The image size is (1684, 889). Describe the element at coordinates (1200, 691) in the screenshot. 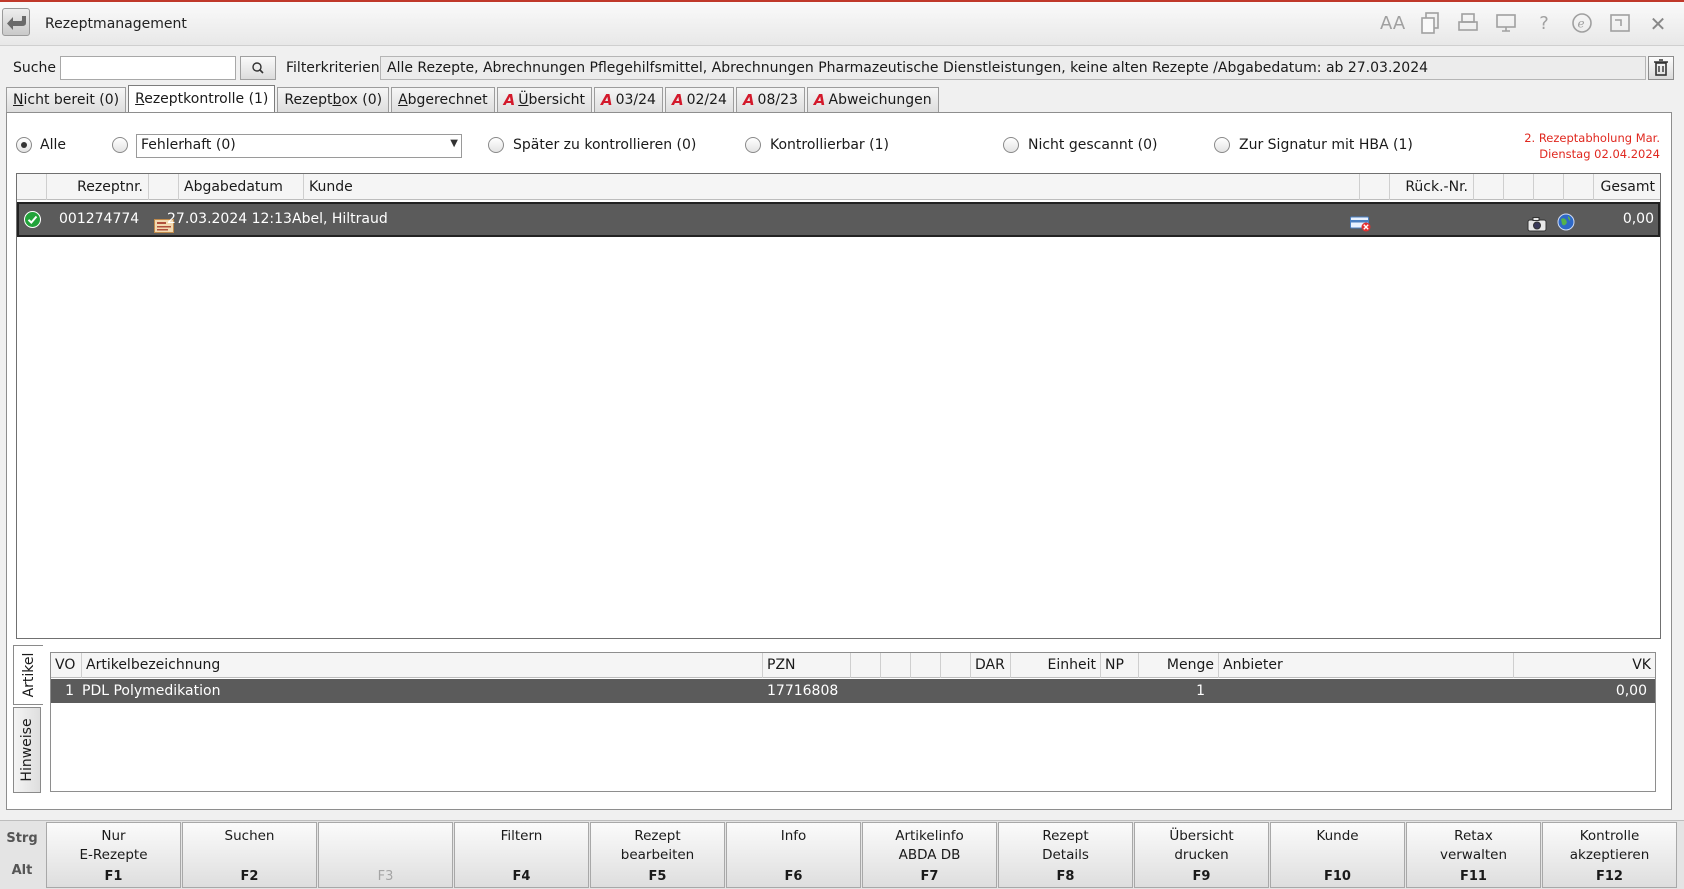

I see `cell-menge: 1` at that location.